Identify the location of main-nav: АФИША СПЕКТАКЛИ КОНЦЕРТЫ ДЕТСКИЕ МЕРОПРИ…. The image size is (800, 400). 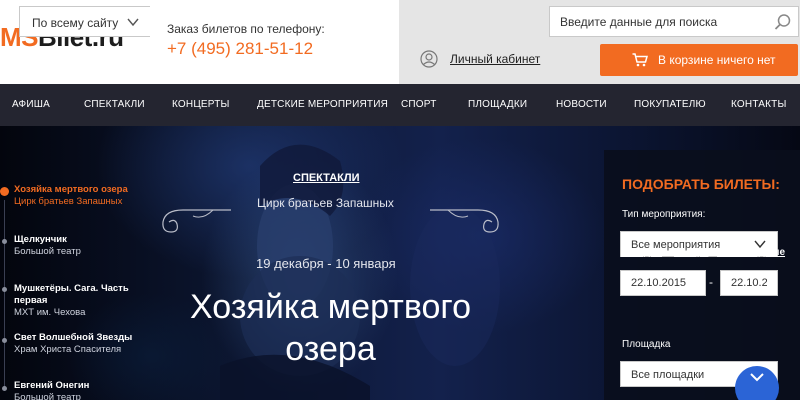
(400, 105).